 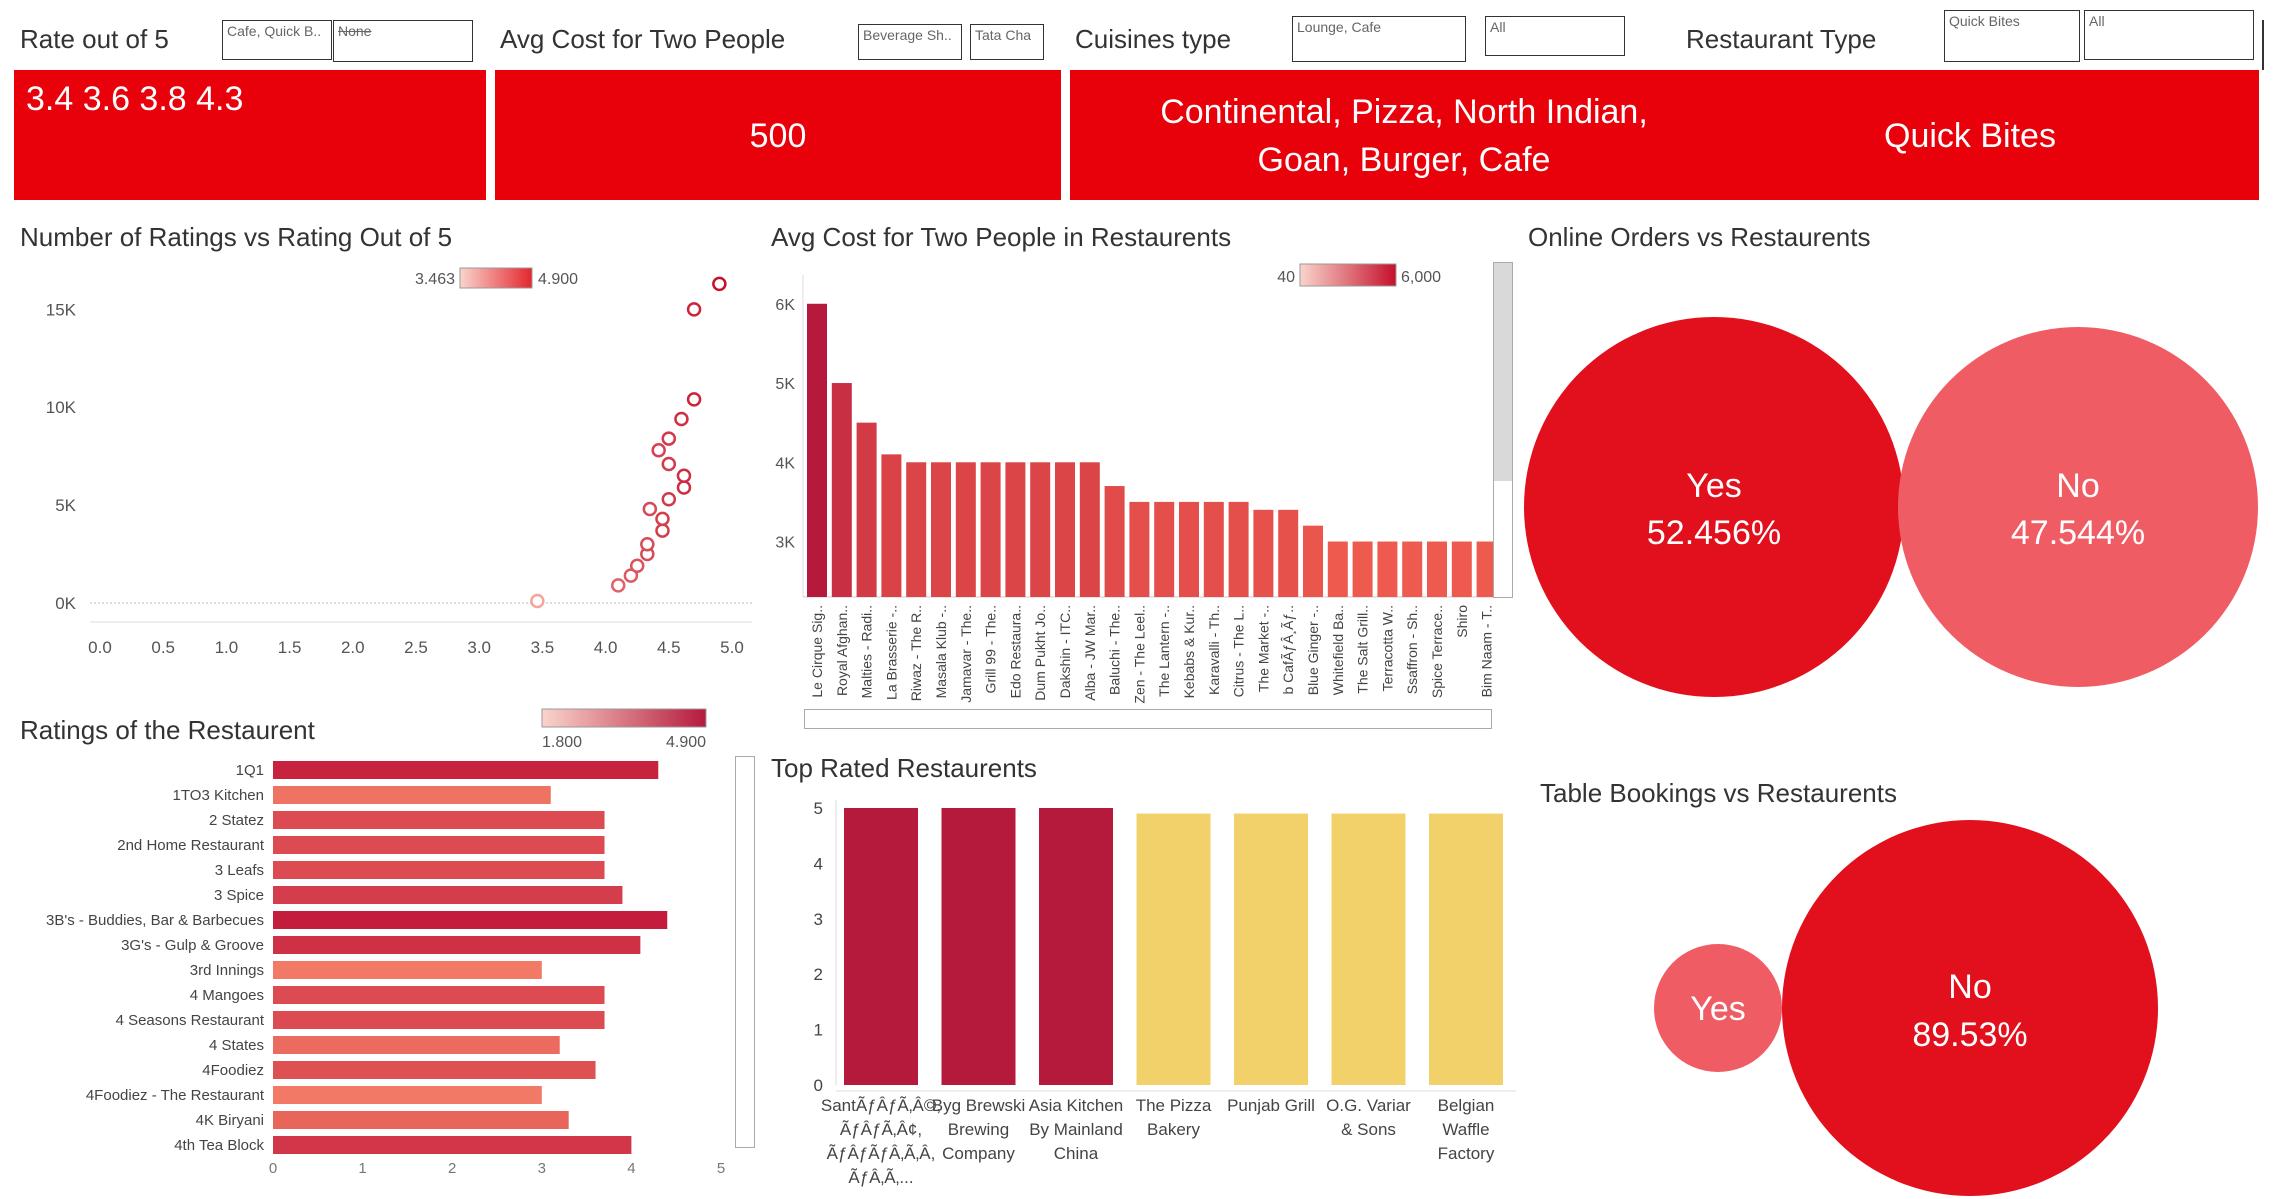 I want to click on scatter-y-tick: 0K, so click(x=65, y=603).